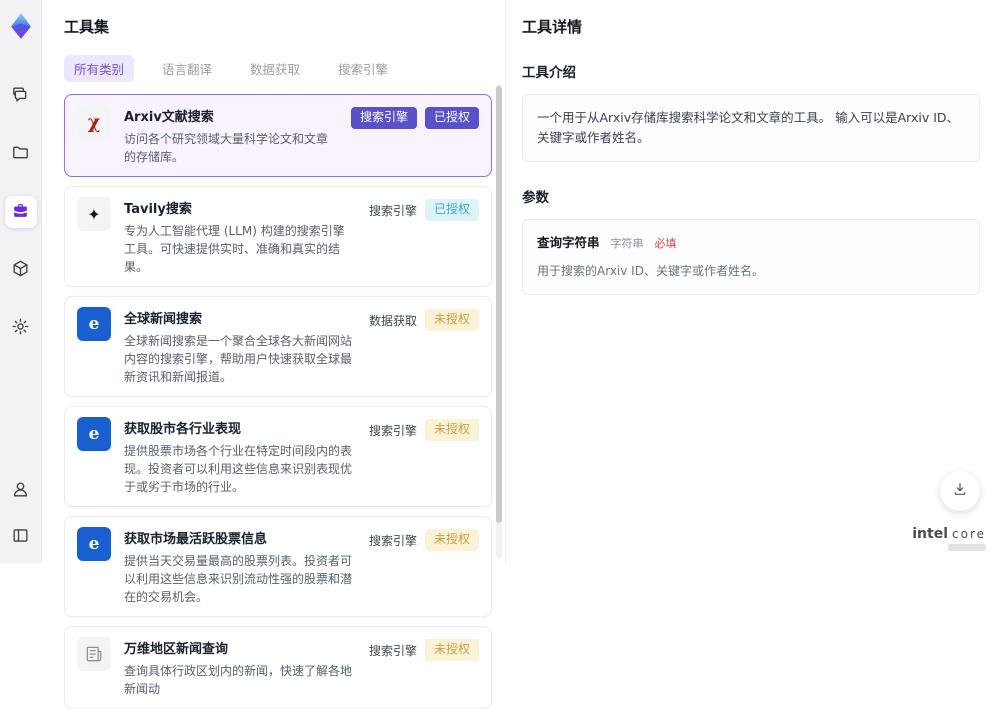  Describe the element at coordinates (240, 317) in the screenshot. I see `tool-name: 全球新闻搜索` at that location.